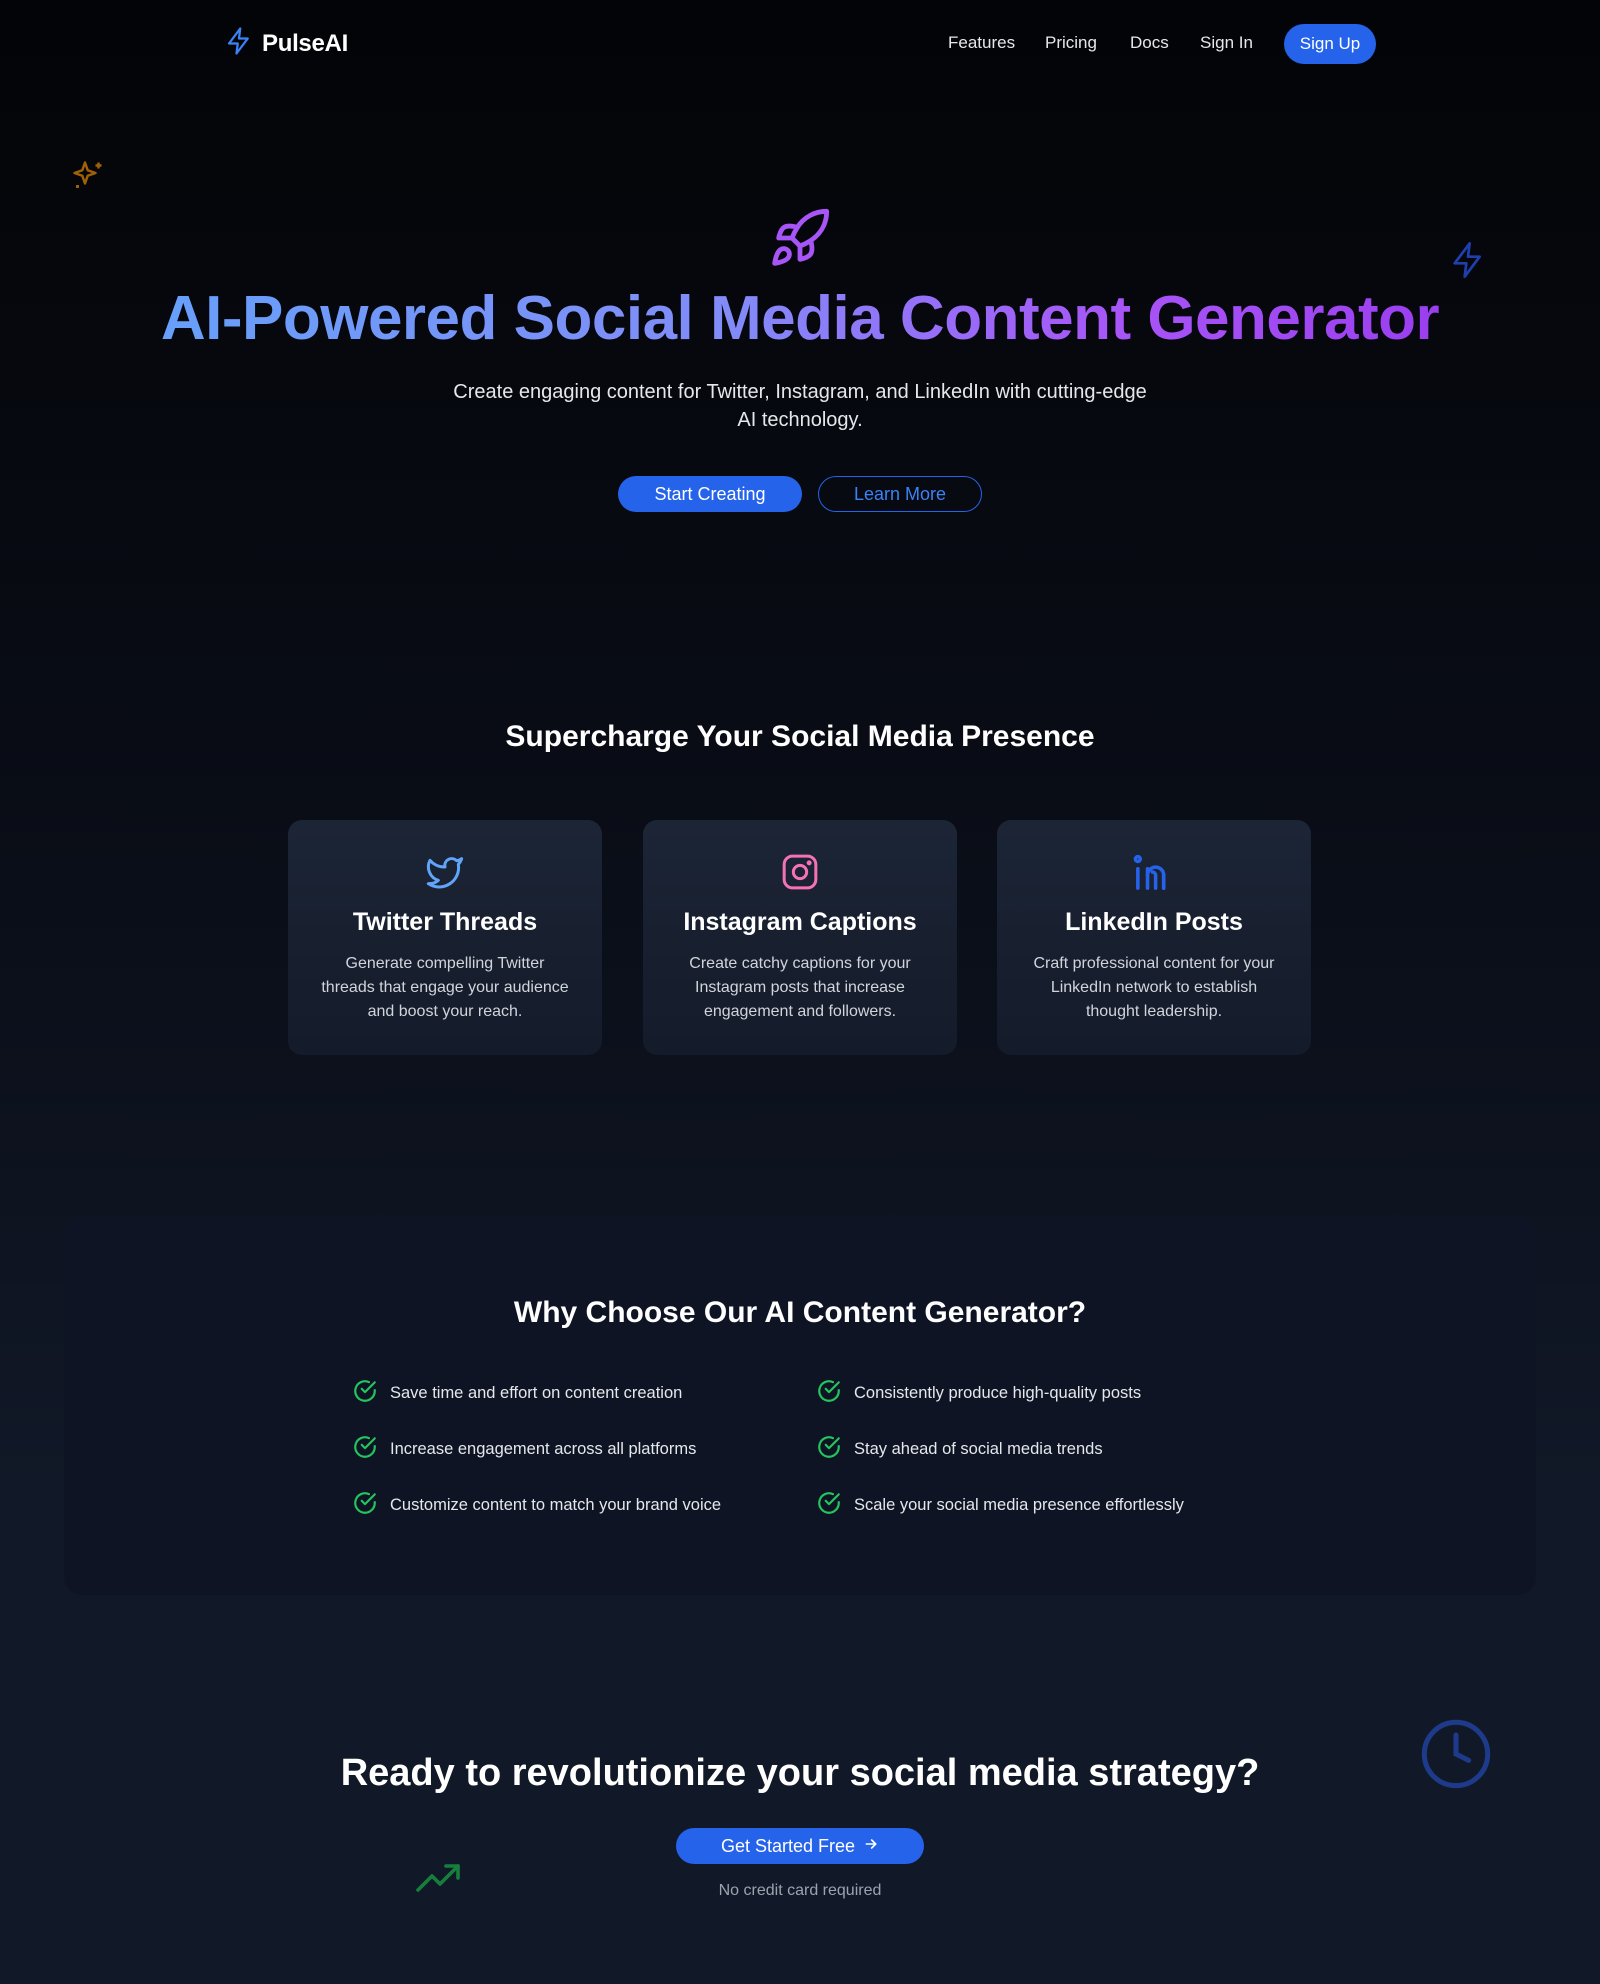  I want to click on instagram-icon, so click(800, 874).